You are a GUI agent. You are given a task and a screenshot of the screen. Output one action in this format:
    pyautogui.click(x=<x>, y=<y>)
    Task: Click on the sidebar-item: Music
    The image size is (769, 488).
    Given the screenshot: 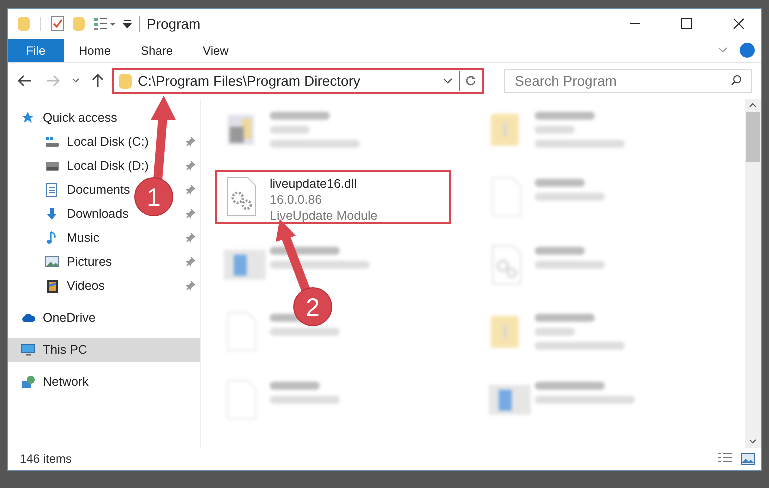 What is the action you would take?
    pyautogui.click(x=83, y=238)
    